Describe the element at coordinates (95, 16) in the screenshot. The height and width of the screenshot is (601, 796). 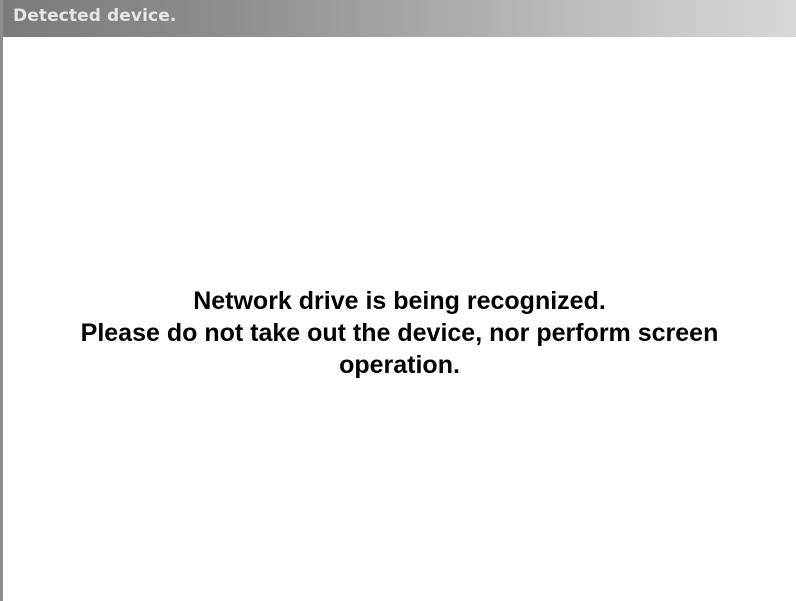
I see `dialog-title: Detected device.` at that location.